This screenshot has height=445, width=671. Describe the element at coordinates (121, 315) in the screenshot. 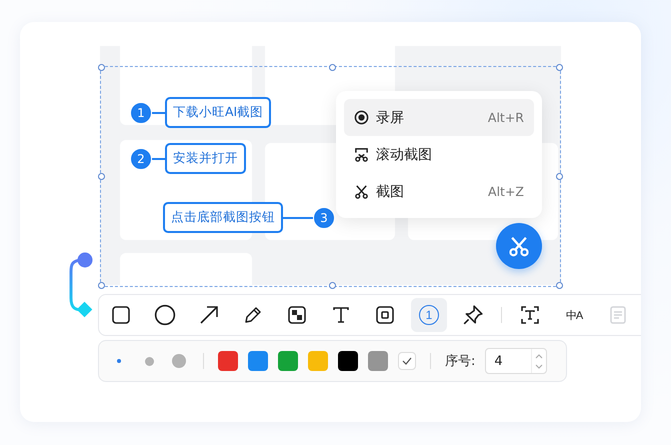

I see `square-icon` at that location.